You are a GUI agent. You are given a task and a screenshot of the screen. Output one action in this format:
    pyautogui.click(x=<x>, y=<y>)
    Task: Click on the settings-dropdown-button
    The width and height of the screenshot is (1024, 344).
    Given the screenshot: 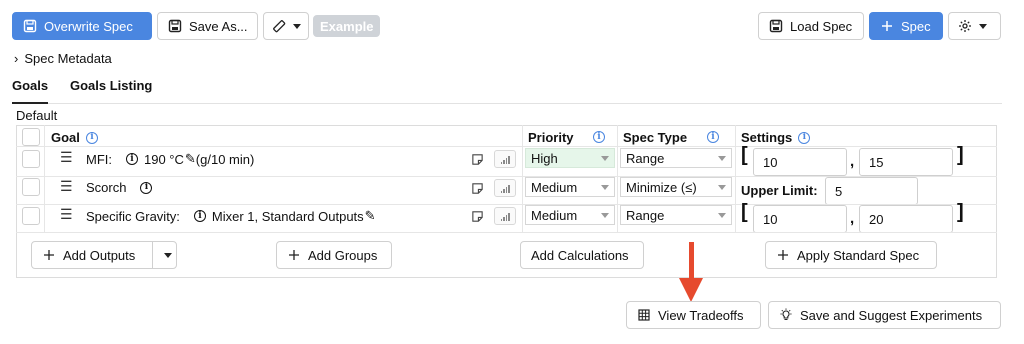 What is the action you would take?
    pyautogui.click(x=974, y=26)
    